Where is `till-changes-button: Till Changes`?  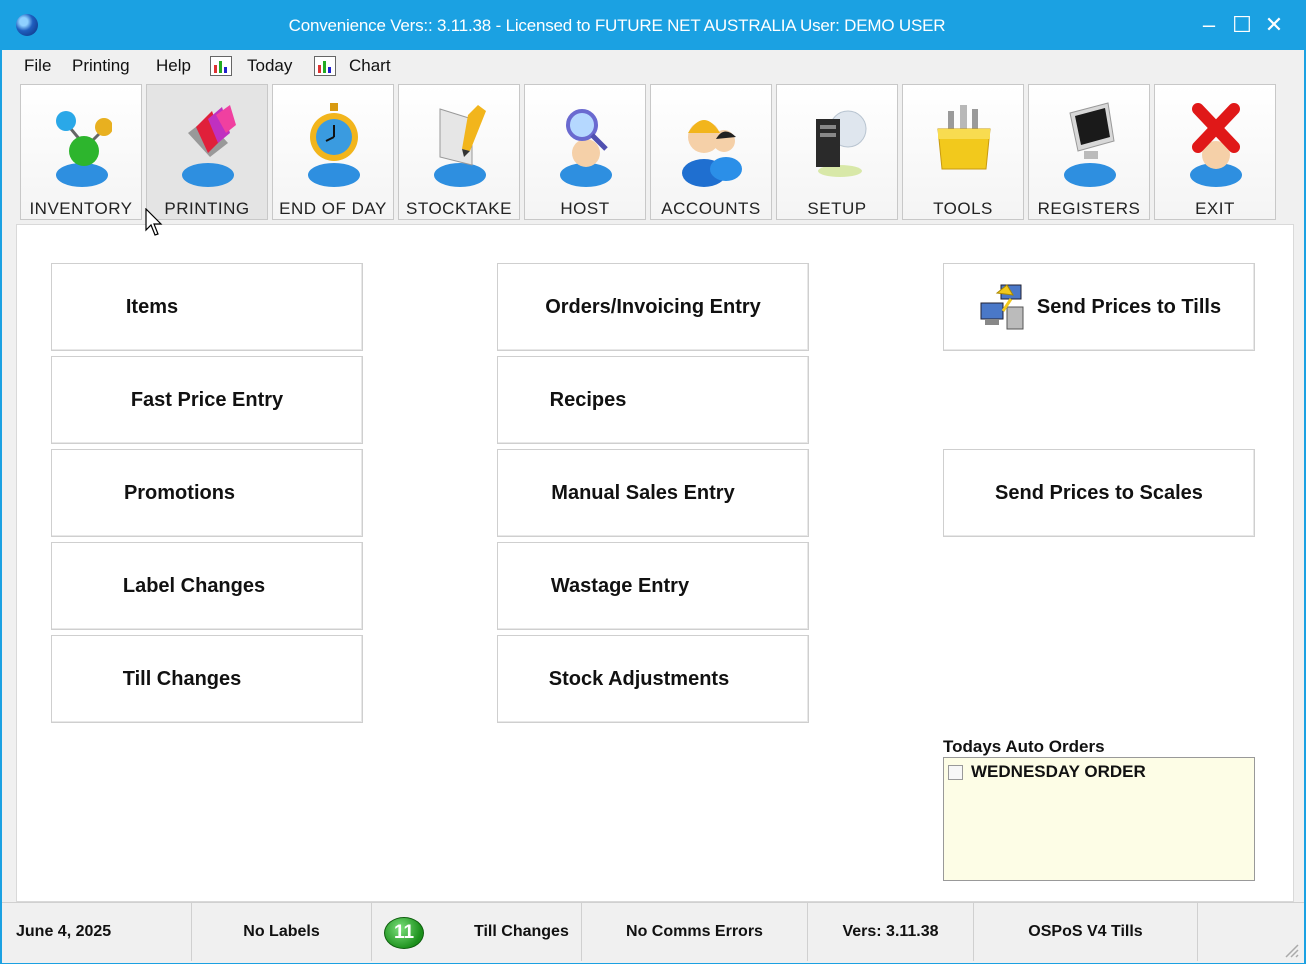
till-changes-button: Till Changes is located at coordinates (207, 679).